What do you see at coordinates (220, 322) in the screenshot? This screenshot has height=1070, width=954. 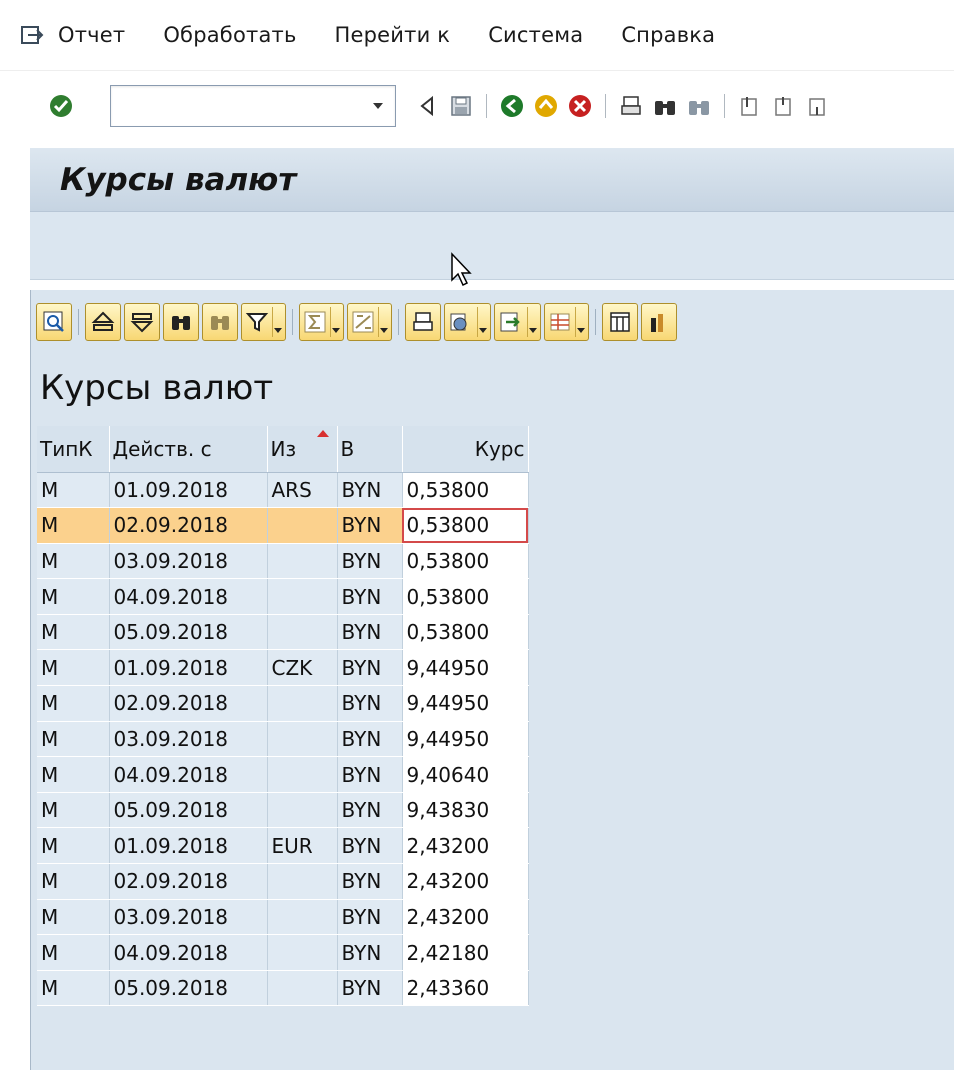 I see `alv-find-next-button` at bounding box center [220, 322].